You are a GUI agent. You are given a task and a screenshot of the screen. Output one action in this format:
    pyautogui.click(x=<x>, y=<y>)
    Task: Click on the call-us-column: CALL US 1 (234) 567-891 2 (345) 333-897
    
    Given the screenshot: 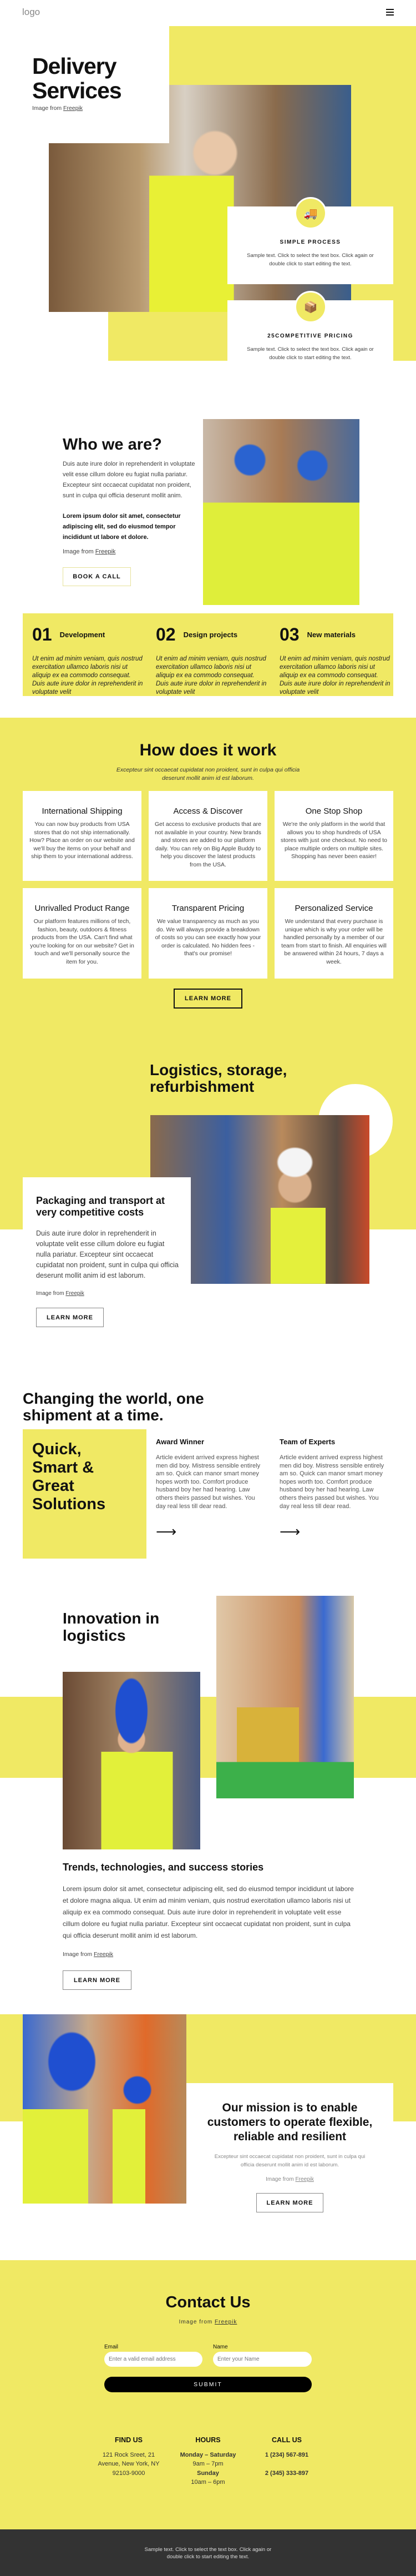 What is the action you would take?
    pyautogui.click(x=287, y=2456)
    